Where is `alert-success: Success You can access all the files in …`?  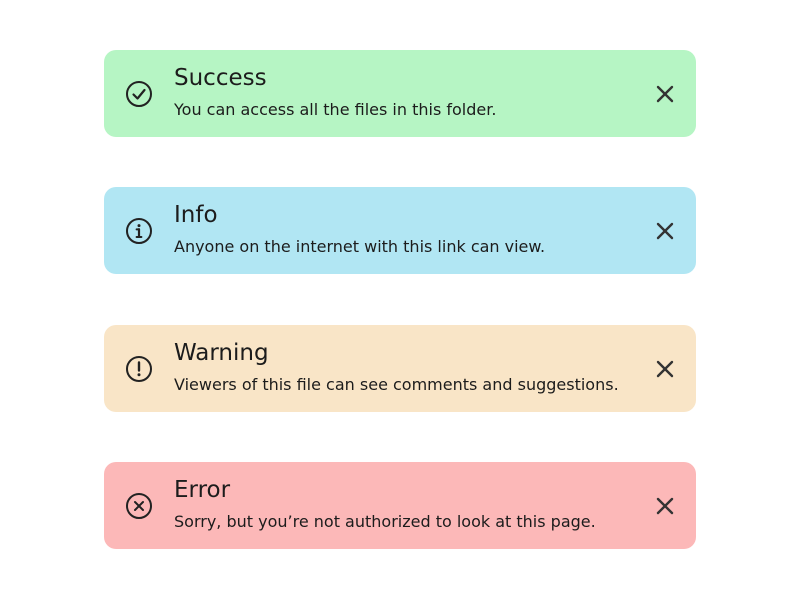
alert-success: Success You can access all the files in … is located at coordinates (400, 93).